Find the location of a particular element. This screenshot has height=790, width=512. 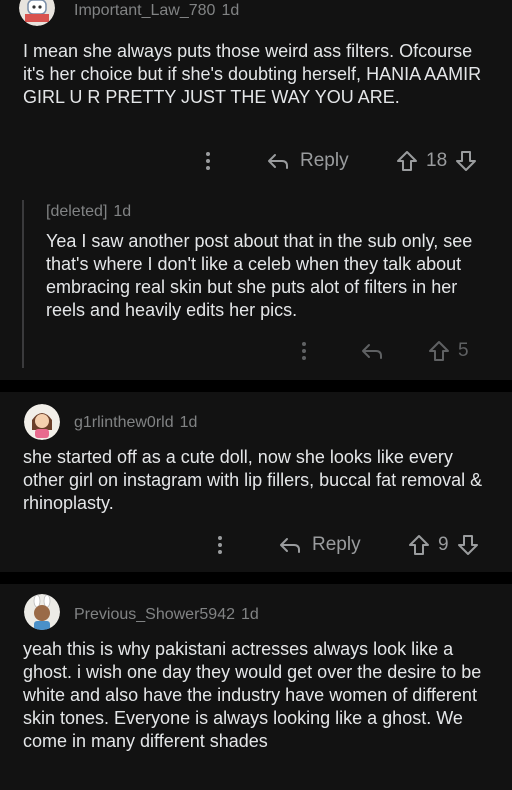

vote-score: 18 is located at coordinates (437, 160).